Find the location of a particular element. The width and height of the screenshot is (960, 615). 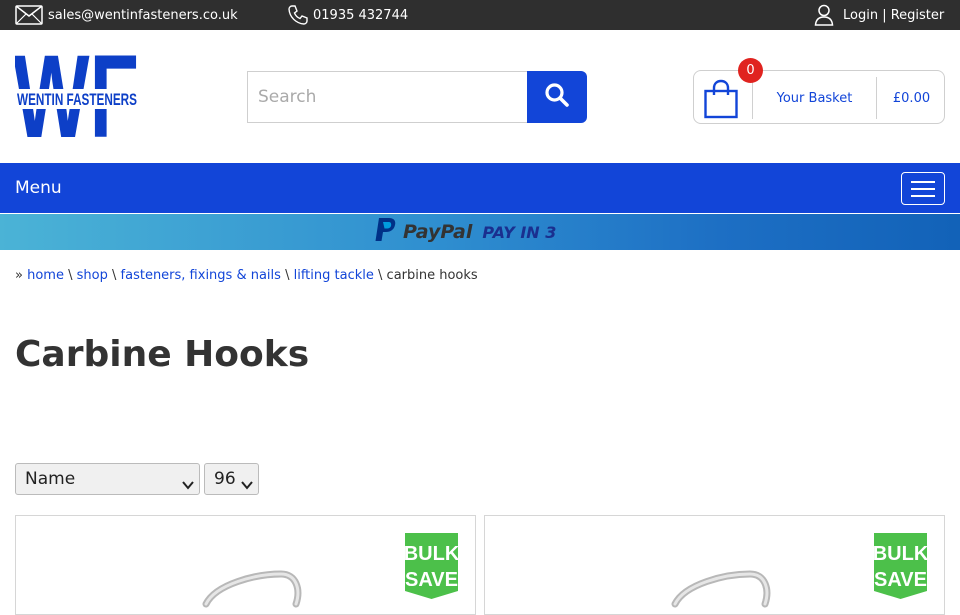

sort-by-value: Name is located at coordinates (50, 479).